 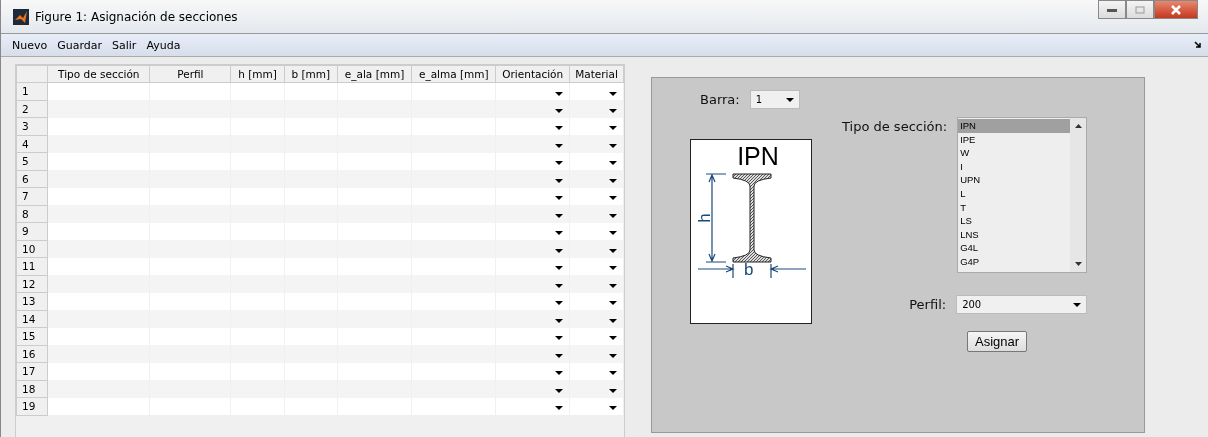 What do you see at coordinates (749, 269) in the screenshot?
I see `width-label: b` at bounding box center [749, 269].